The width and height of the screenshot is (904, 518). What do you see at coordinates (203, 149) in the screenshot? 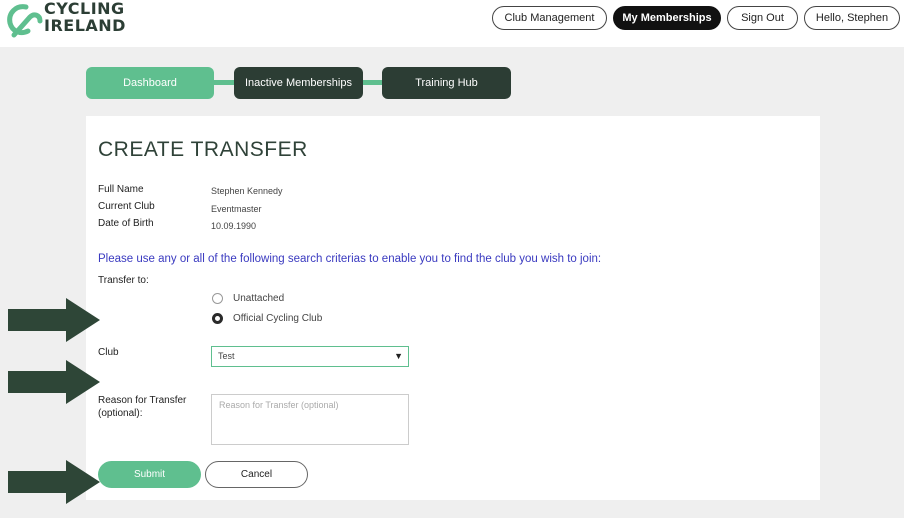
I see `page-title: CREATE TRANSFER` at bounding box center [203, 149].